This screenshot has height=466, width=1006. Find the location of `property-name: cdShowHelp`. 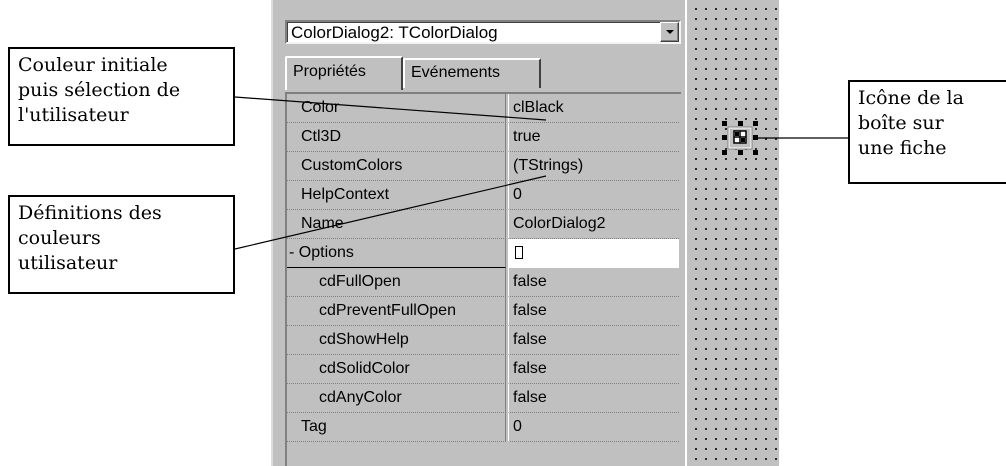

property-name: cdShowHelp is located at coordinates (396, 340).